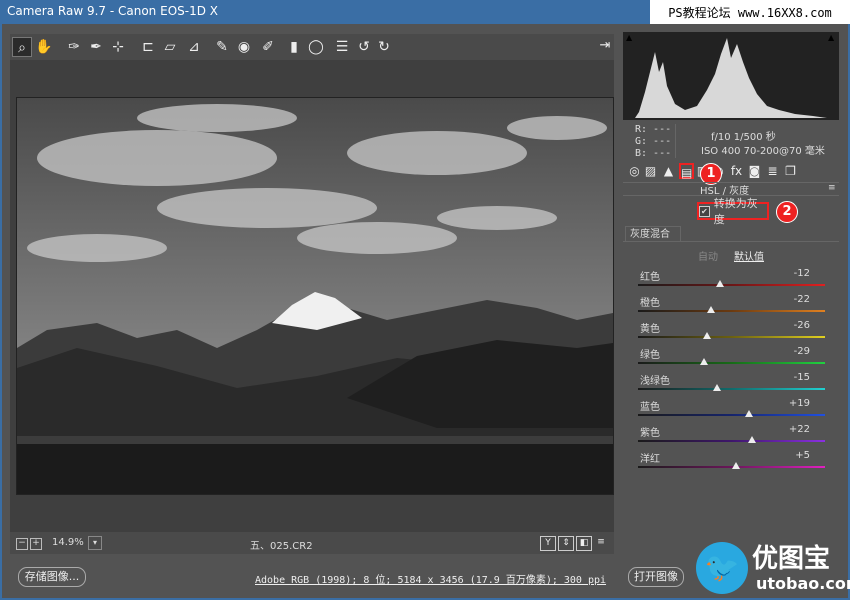 The height and width of the screenshot is (600, 850). I want to click on before-after-y-button: Y, so click(548, 543).